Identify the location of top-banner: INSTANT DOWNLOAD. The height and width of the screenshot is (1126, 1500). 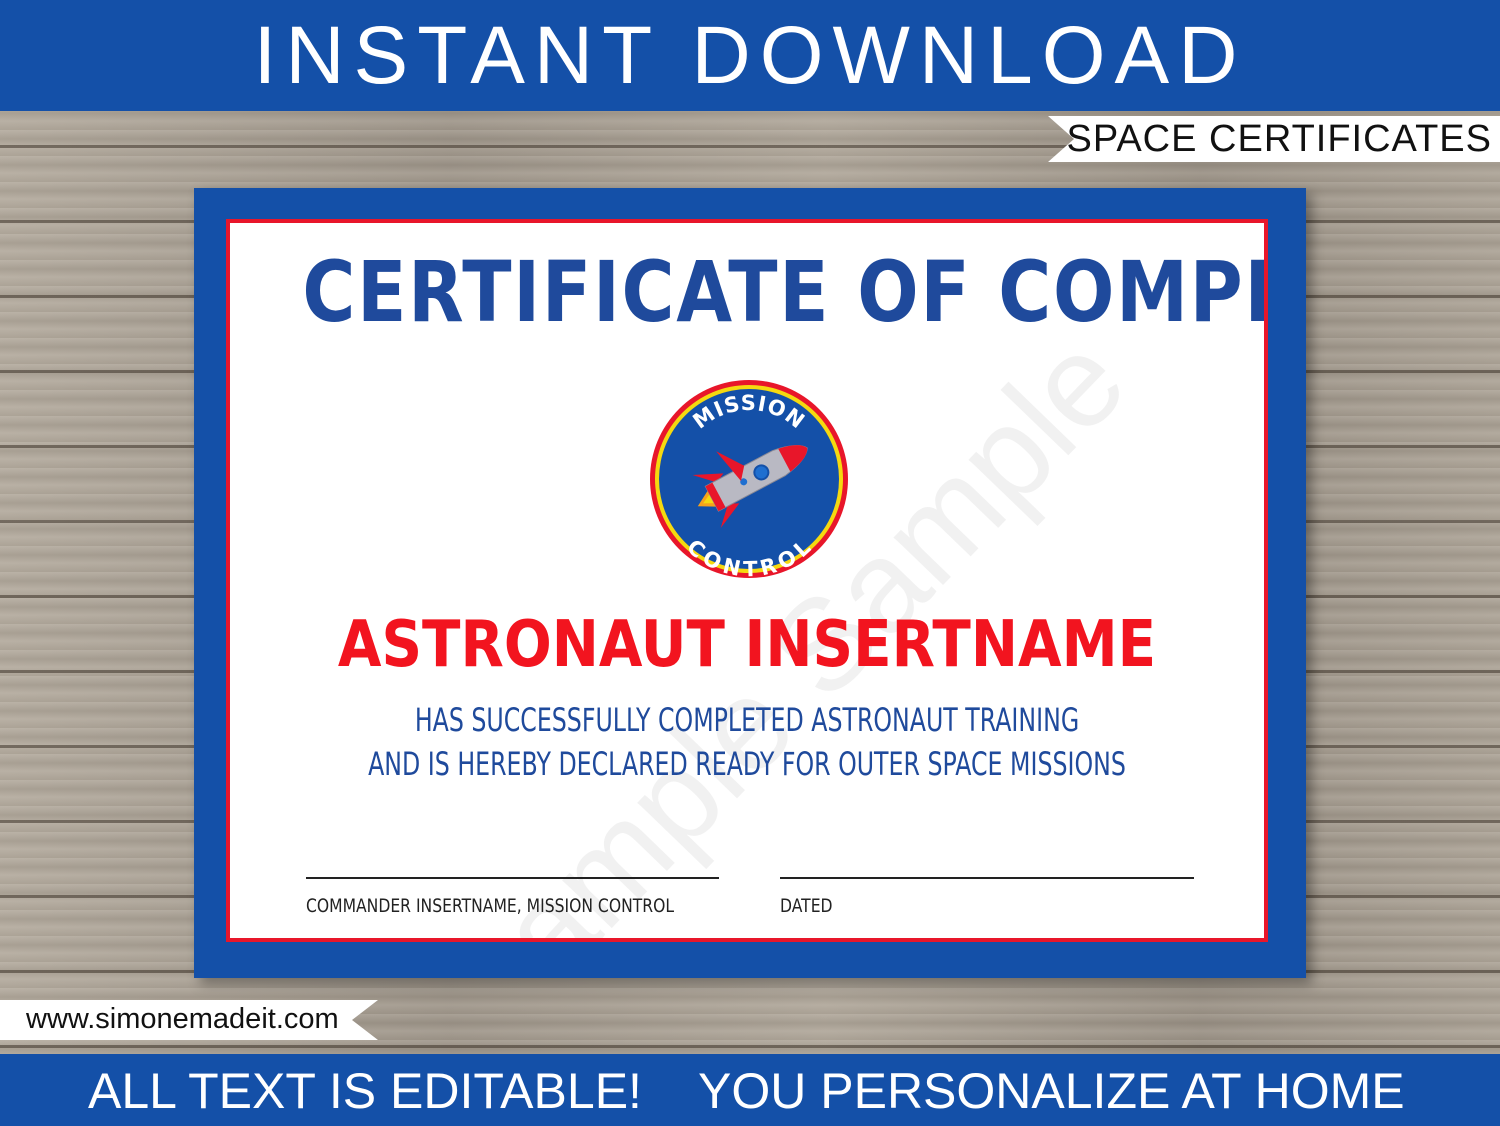
(750, 55).